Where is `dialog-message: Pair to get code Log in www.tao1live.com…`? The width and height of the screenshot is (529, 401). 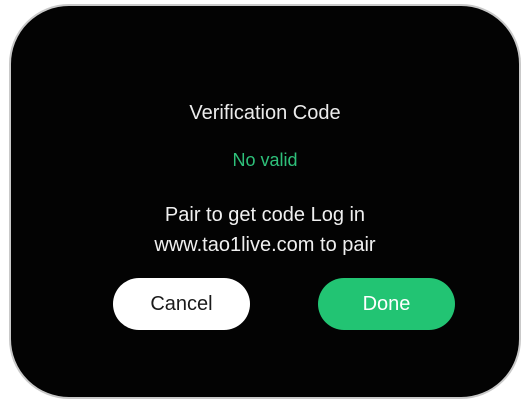
dialog-message: Pair to get code Log in www.tao1live.com… is located at coordinates (265, 230).